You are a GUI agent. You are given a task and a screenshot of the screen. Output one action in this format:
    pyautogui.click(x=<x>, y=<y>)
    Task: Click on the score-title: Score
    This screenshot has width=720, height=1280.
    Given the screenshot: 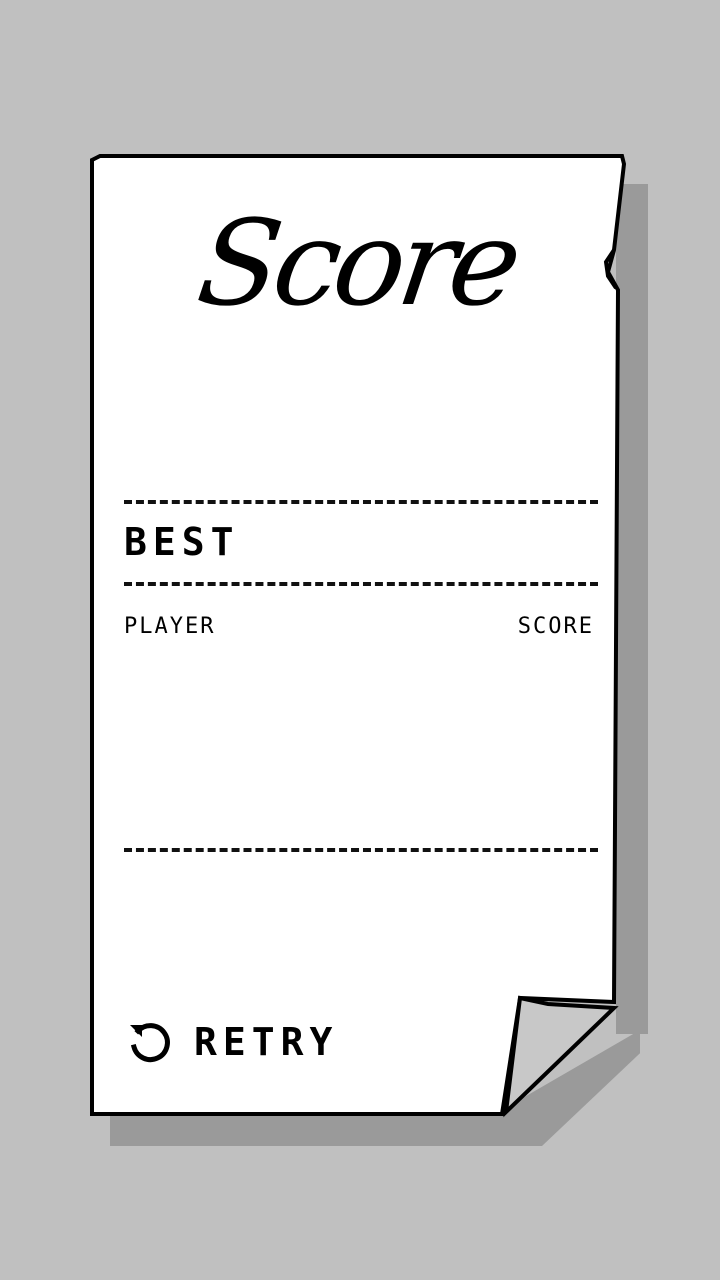 What is the action you would take?
    pyautogui.click(x=357, y=263)
    